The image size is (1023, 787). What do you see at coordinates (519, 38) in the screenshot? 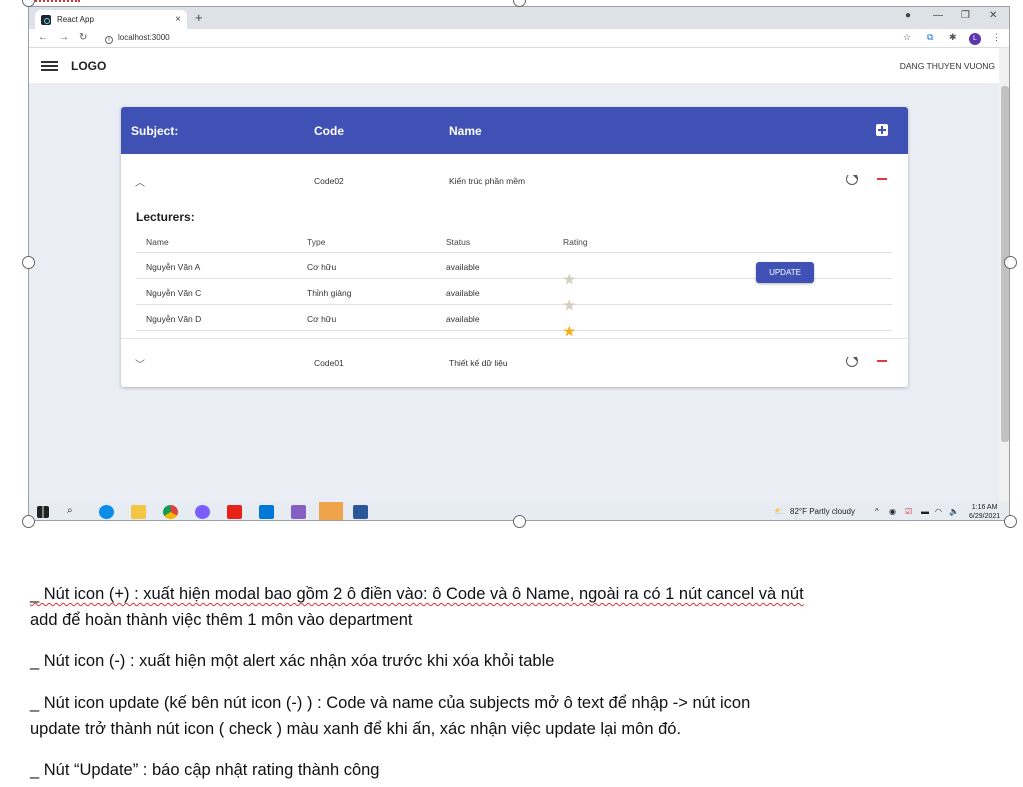
I see `address-bar: ← → ↻ i localhost:3000 ☆ ⧉ ✱ L ⋮` at bounding box center [519, 38].